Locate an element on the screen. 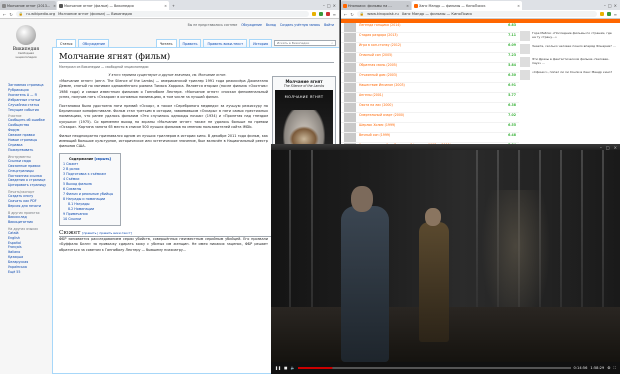 This screenshot has width=620, height=374. film-title: Смертельный азарт (2000) is located at coordinates (381, 115).